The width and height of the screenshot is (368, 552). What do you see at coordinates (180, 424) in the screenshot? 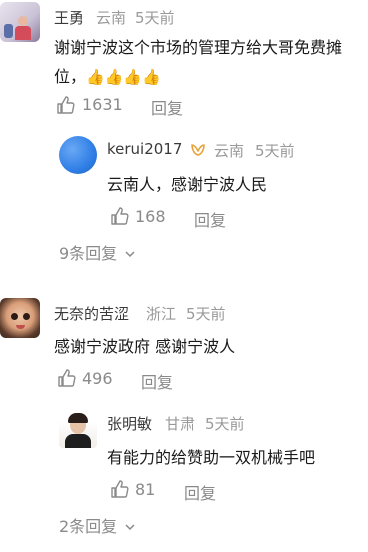
I see `reply-location: 甘肃` at bounding box center [180, 424].